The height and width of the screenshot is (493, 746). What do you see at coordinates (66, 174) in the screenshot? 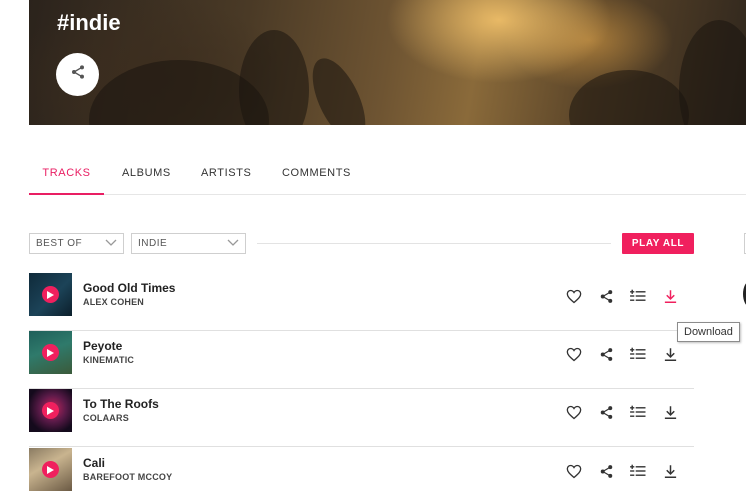
I see `tab-tracks: TRACKS` at bounding box center [66, 174].